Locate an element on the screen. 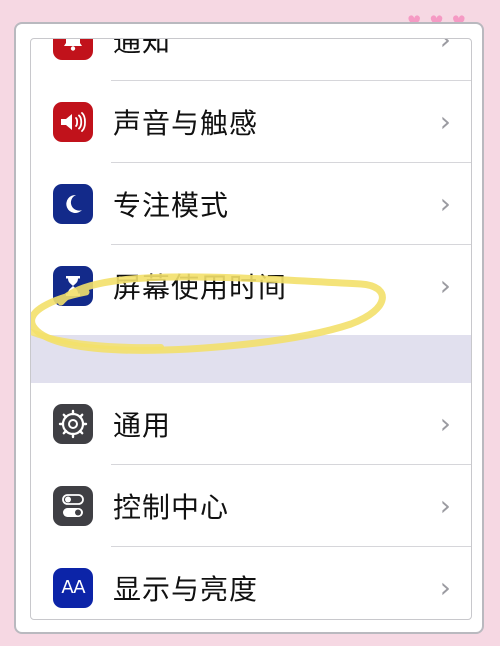 This screenshot has width=500, height=646. toggles-icon is located at coordinates (73, 505).